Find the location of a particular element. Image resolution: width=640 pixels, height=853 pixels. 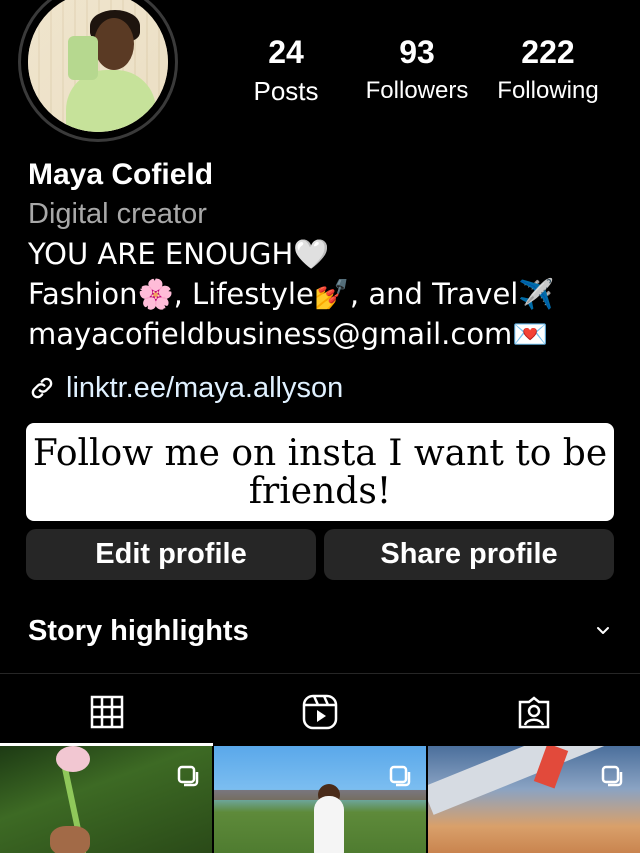

caption-sticker: Follow me on insta I want to be friends! is located at coordinates (320, 472).